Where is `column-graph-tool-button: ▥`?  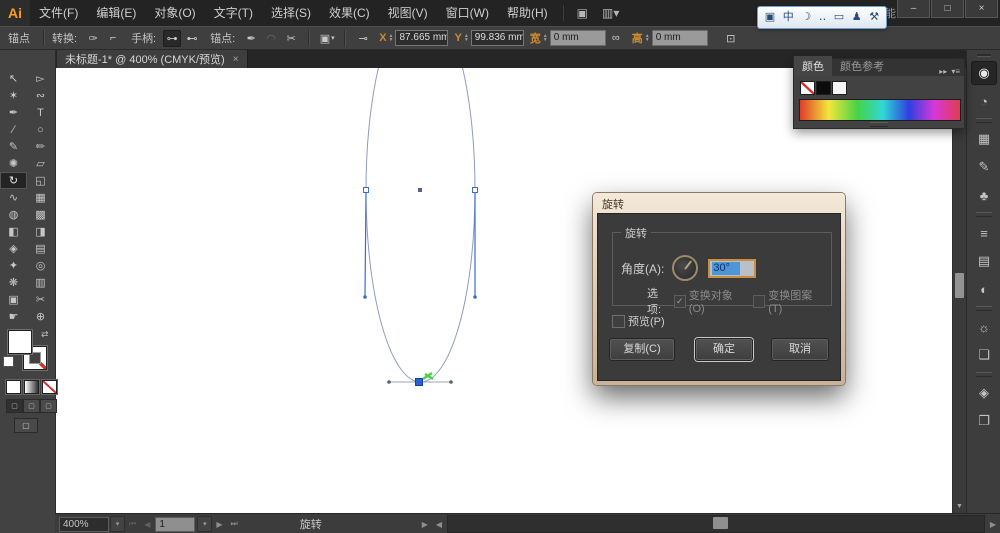 column-graph-tool-button: ▥ is located at coordinates (40, 282).